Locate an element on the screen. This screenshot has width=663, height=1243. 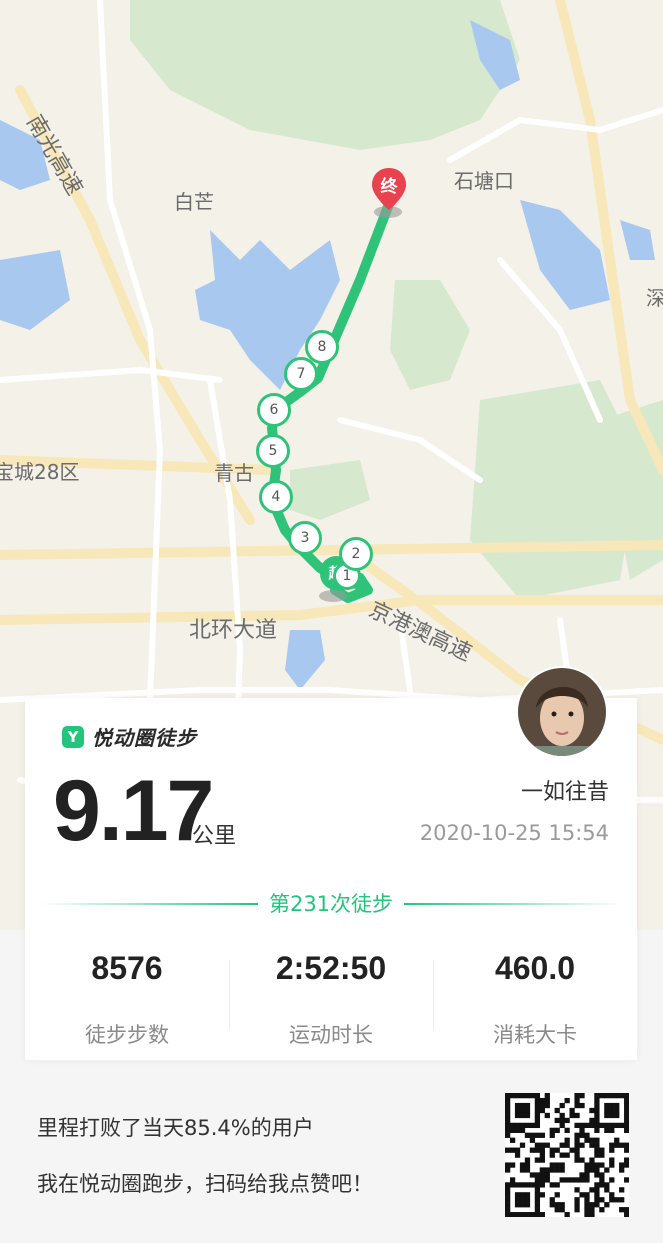
share-prompt: 我在悦动圈跑步，扫码给我点赞吧！ is located at coordinates (205, 1184).